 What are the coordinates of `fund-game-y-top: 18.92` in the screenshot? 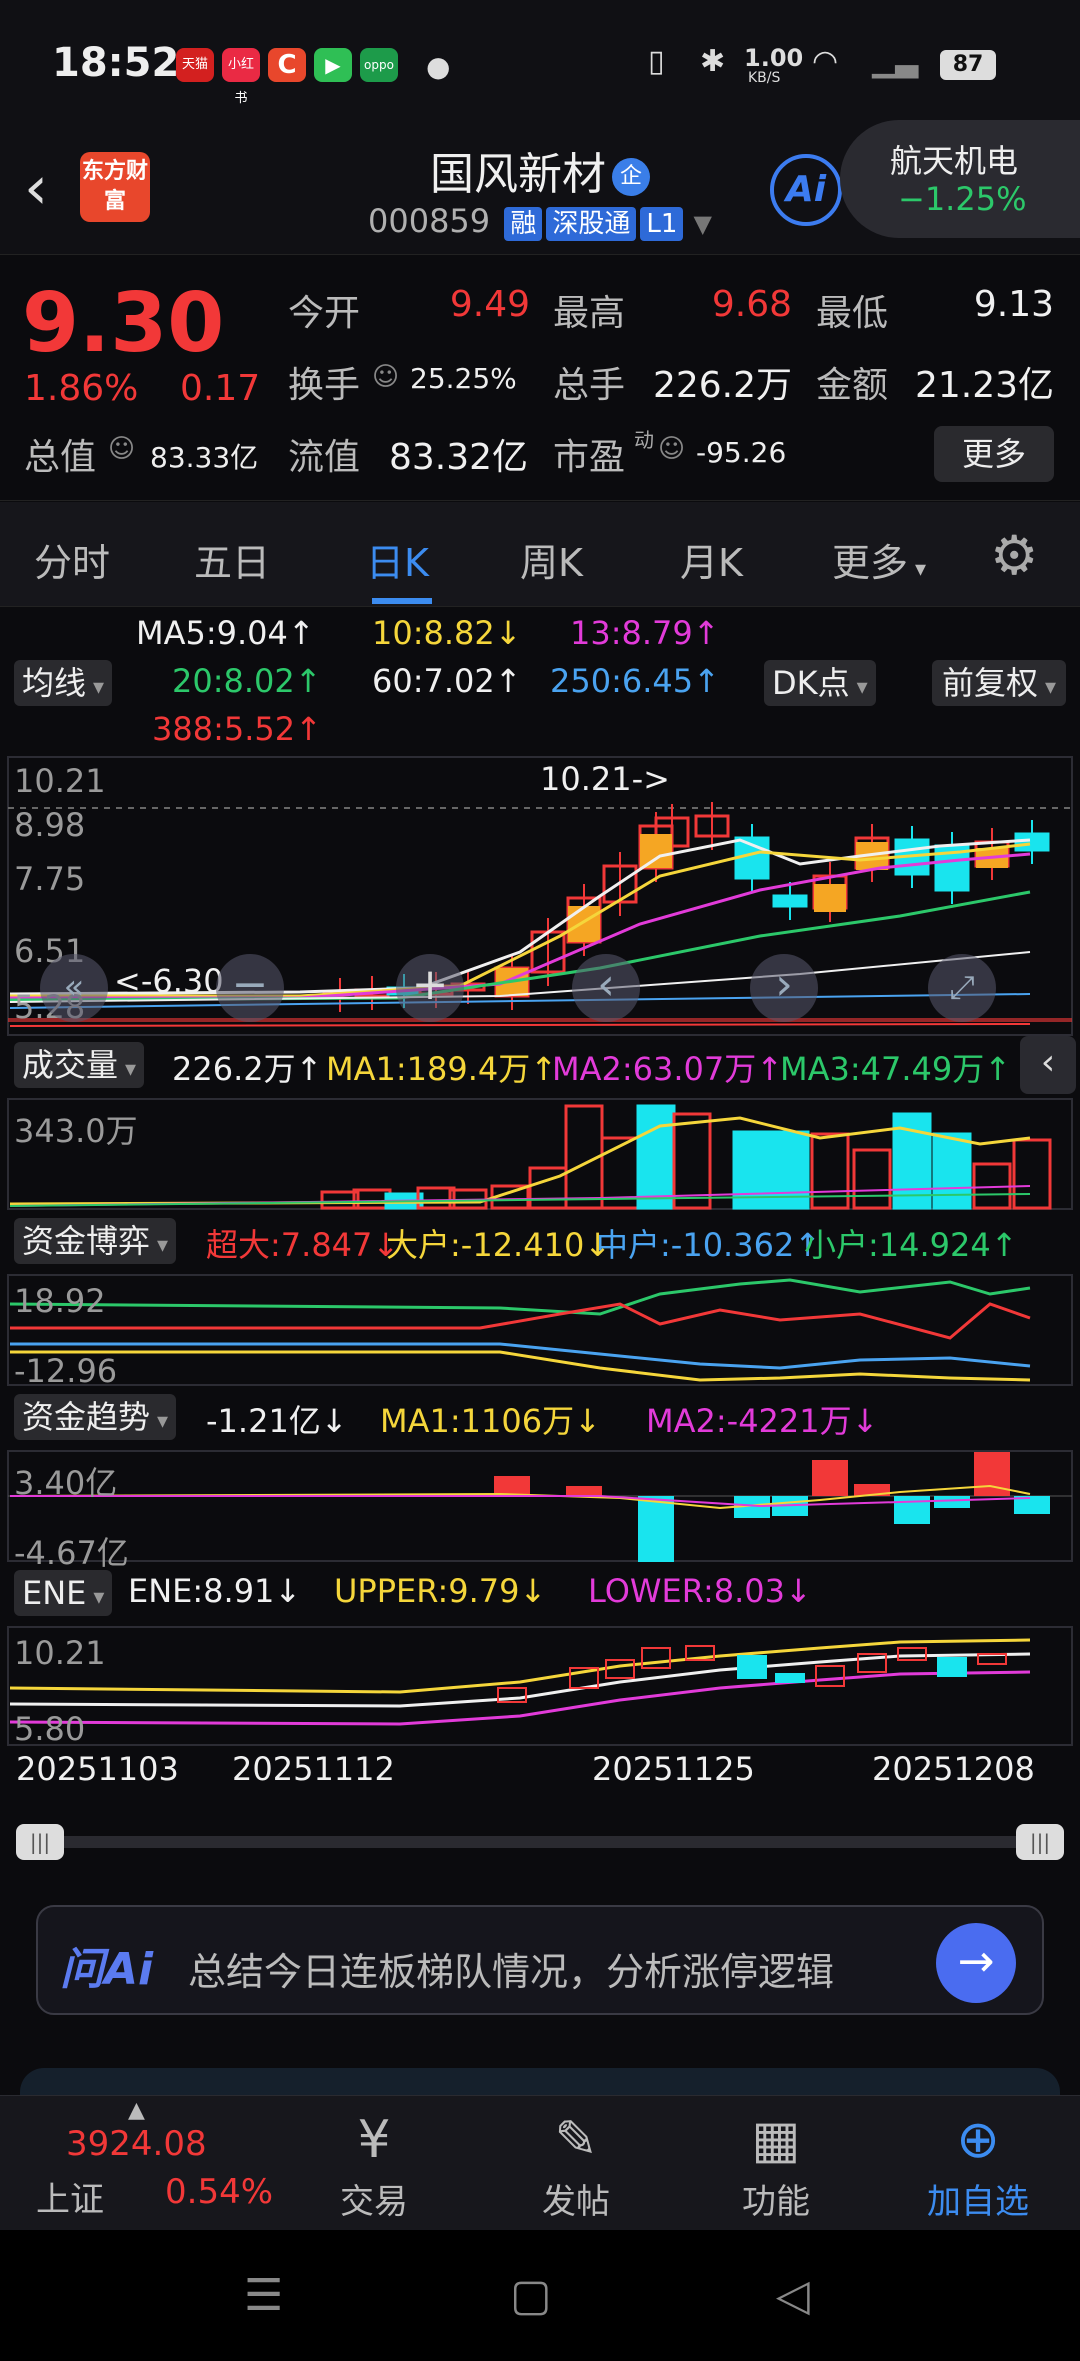 It's located at (60, 1301).